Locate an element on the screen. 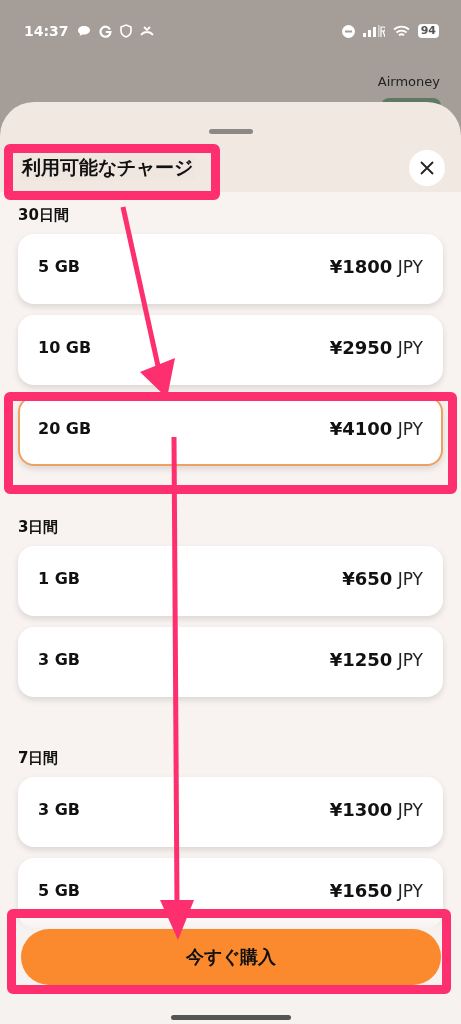  plan-card: 1 GB ¥650 JPY is located at coordinates (230, 581).